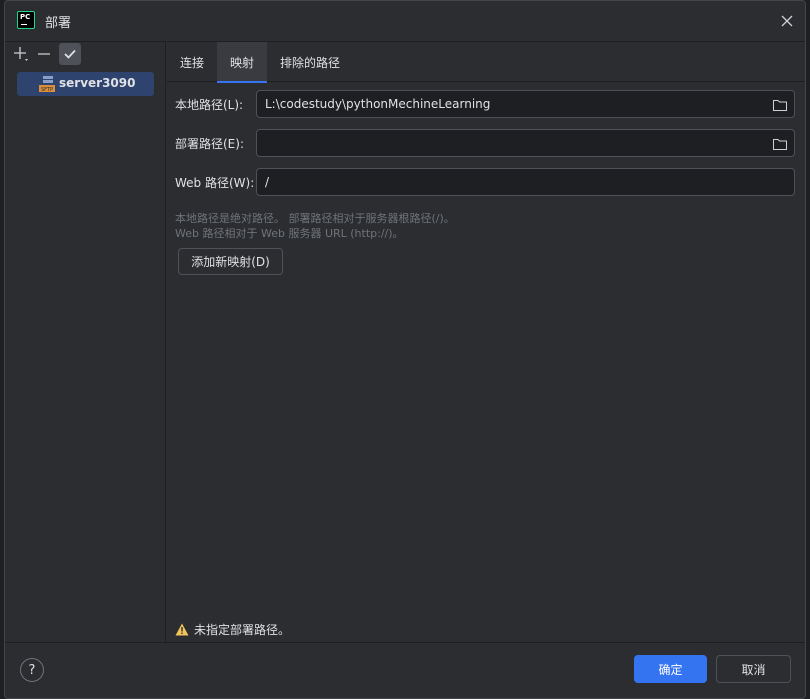  I want to click on server-list-item: SFTP server3090, so click(85, 84).